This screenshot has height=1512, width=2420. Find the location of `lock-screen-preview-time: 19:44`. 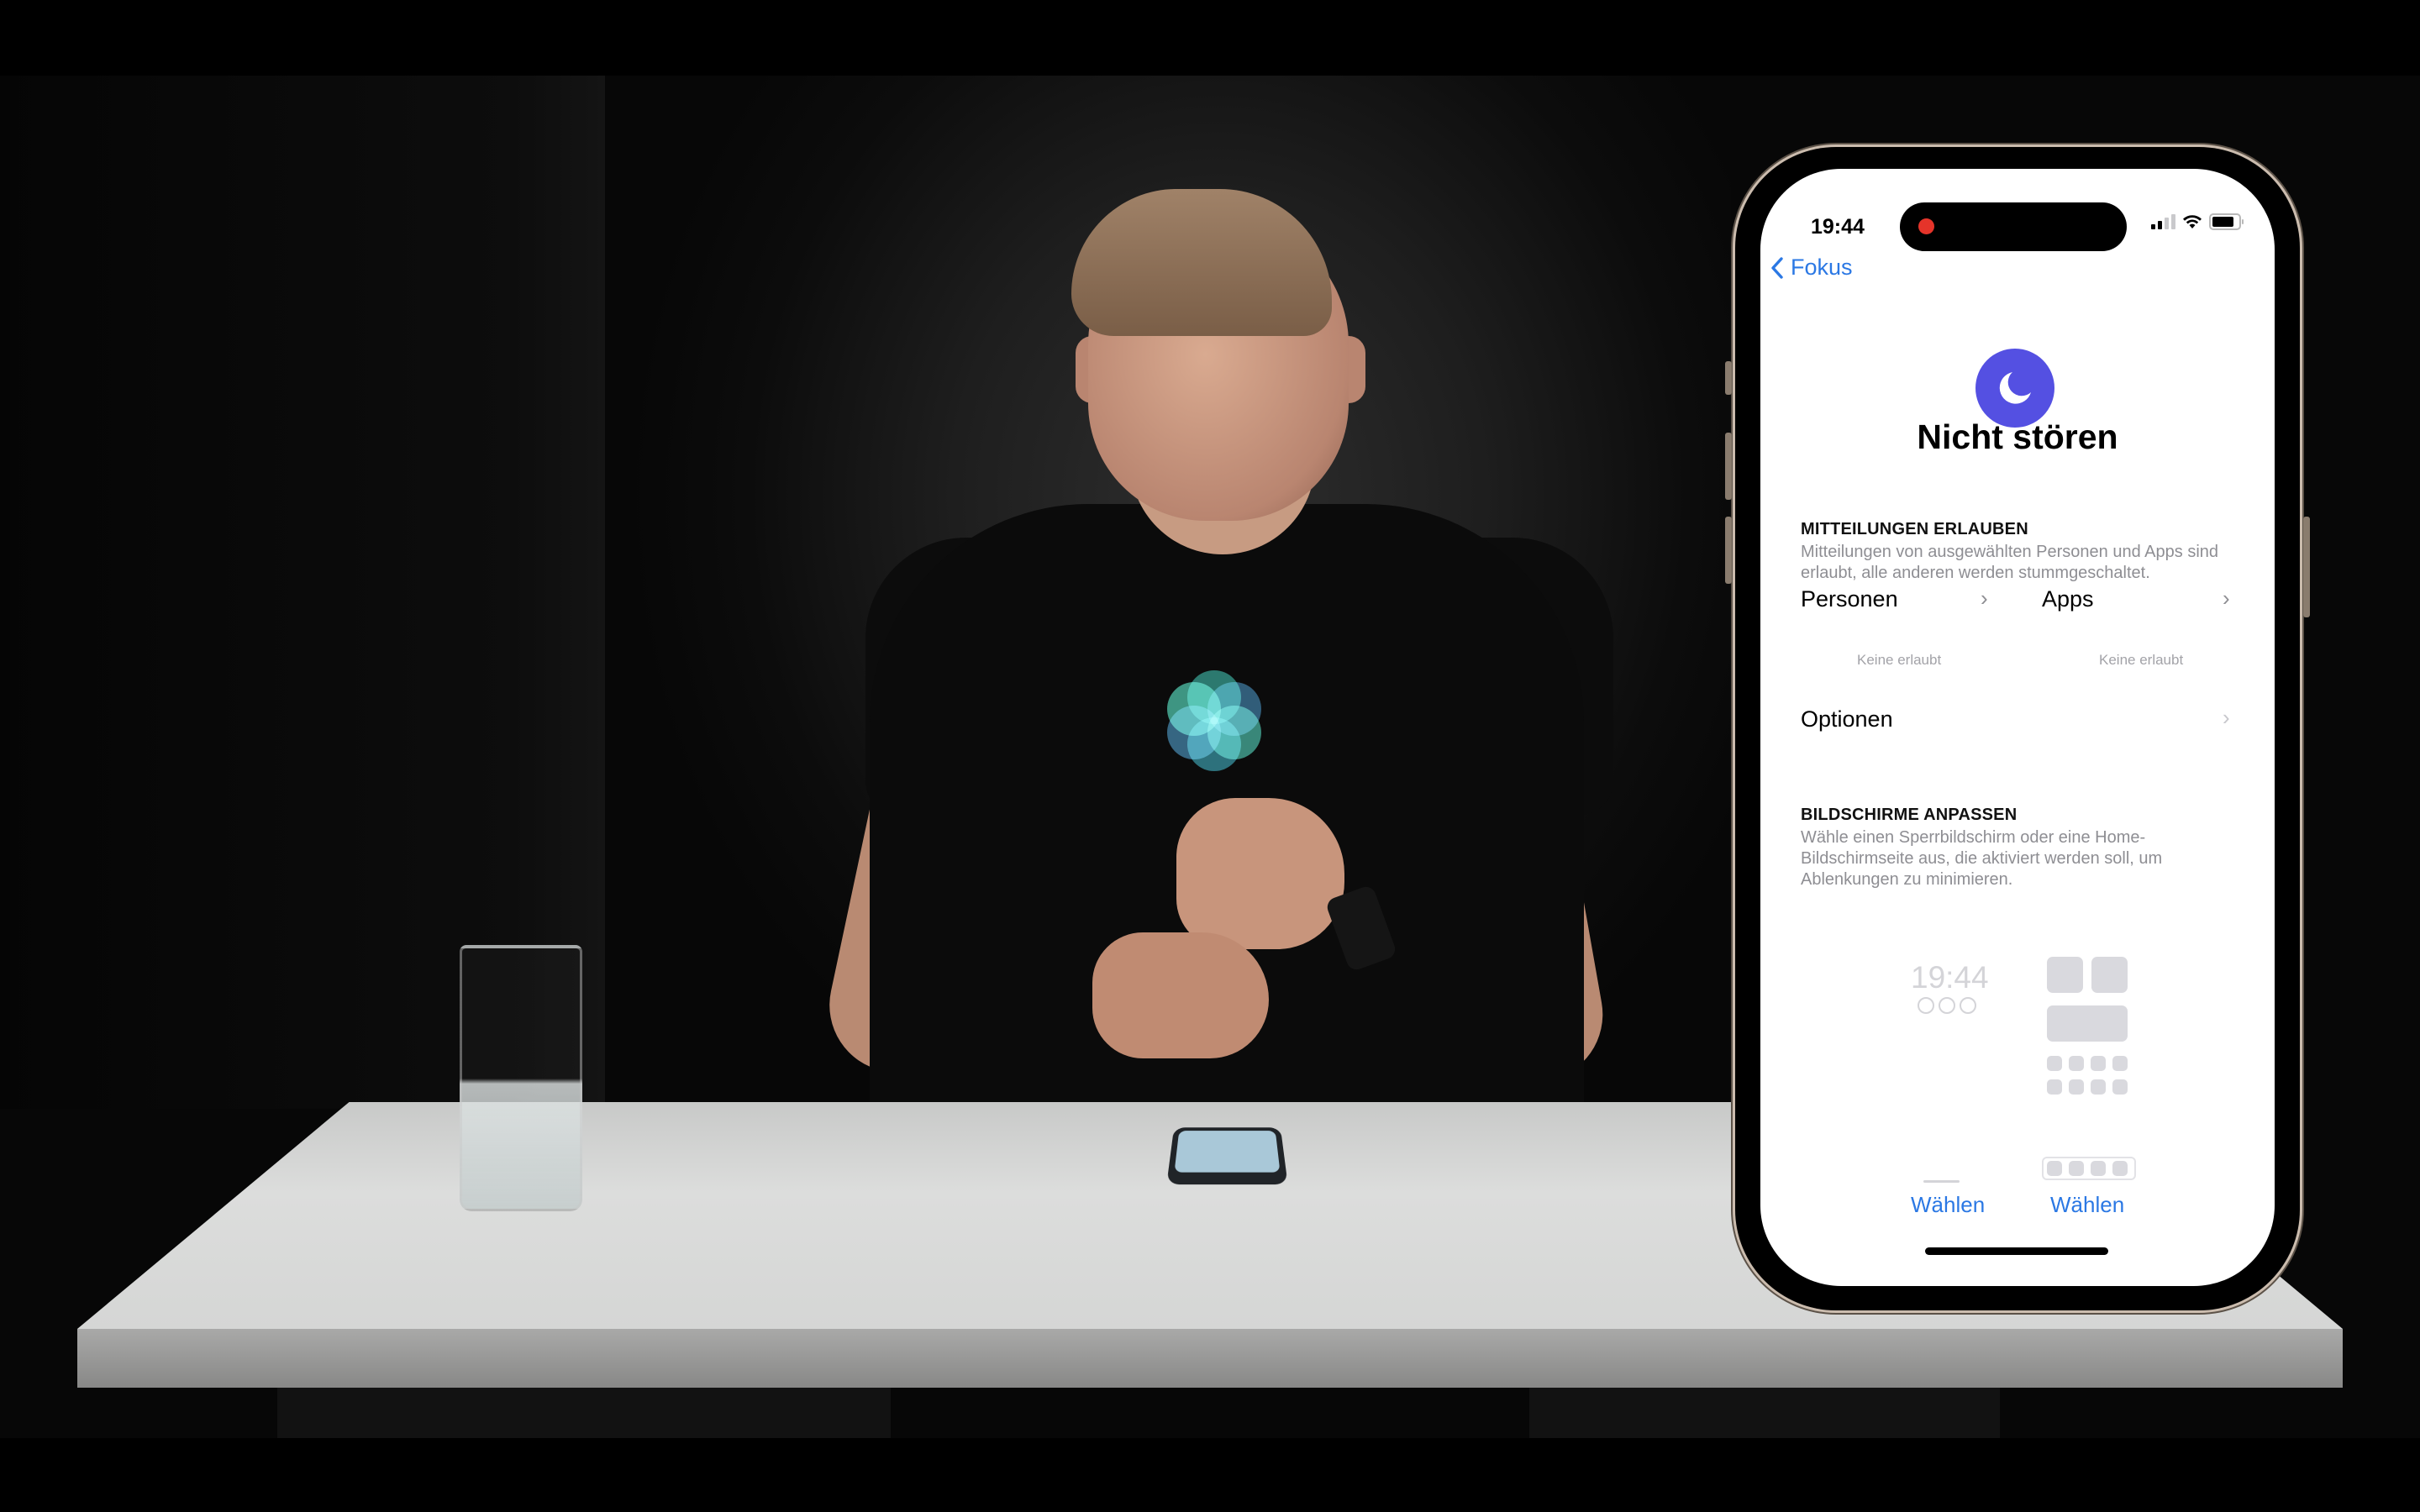

lock-screen-preview-time: 19:44 is located at coordinates (1950, 977).